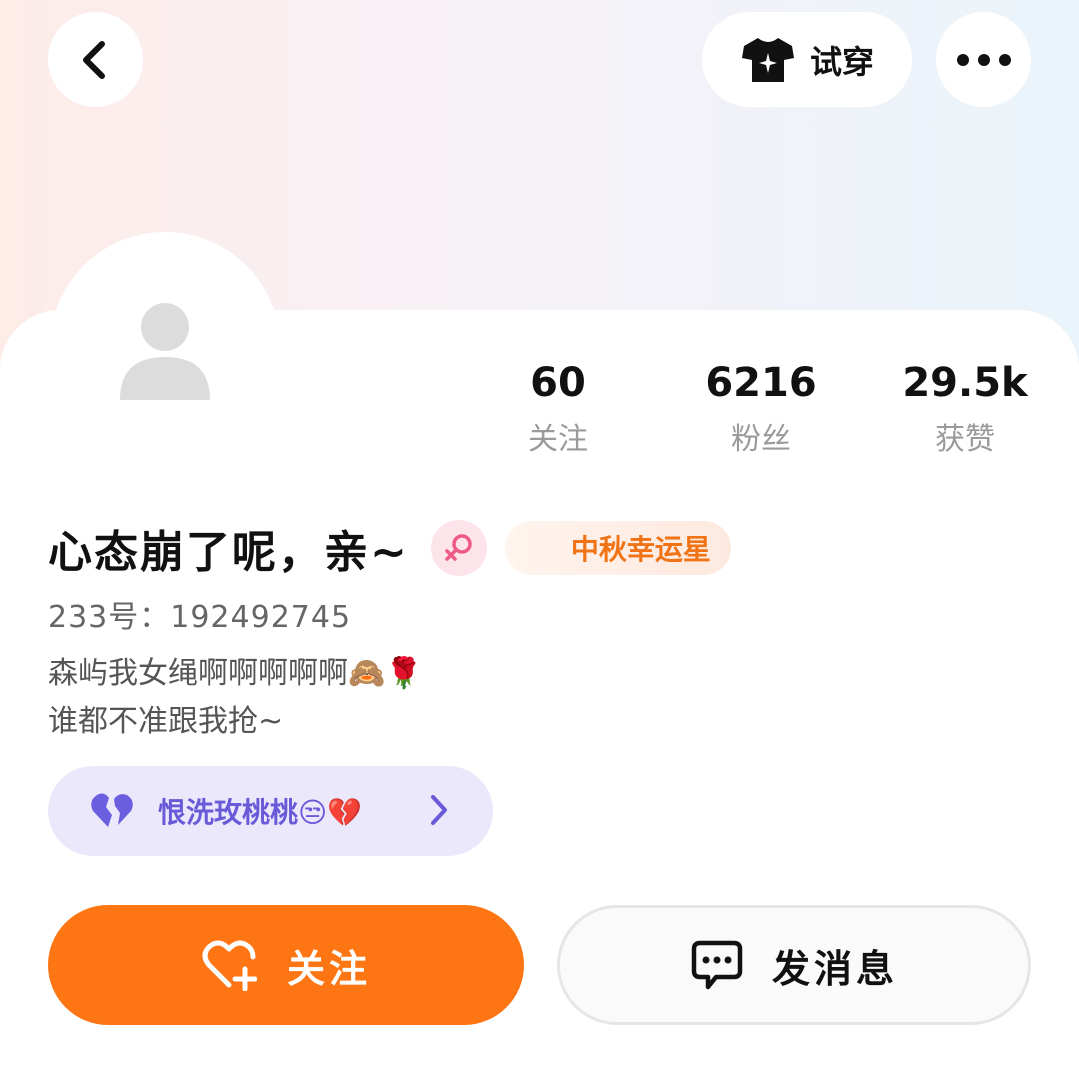 This screenshot has height=1068, width=1079. Describe the element at coordinates (458, 548) in the screenshot. I see `female-icon` at that location.